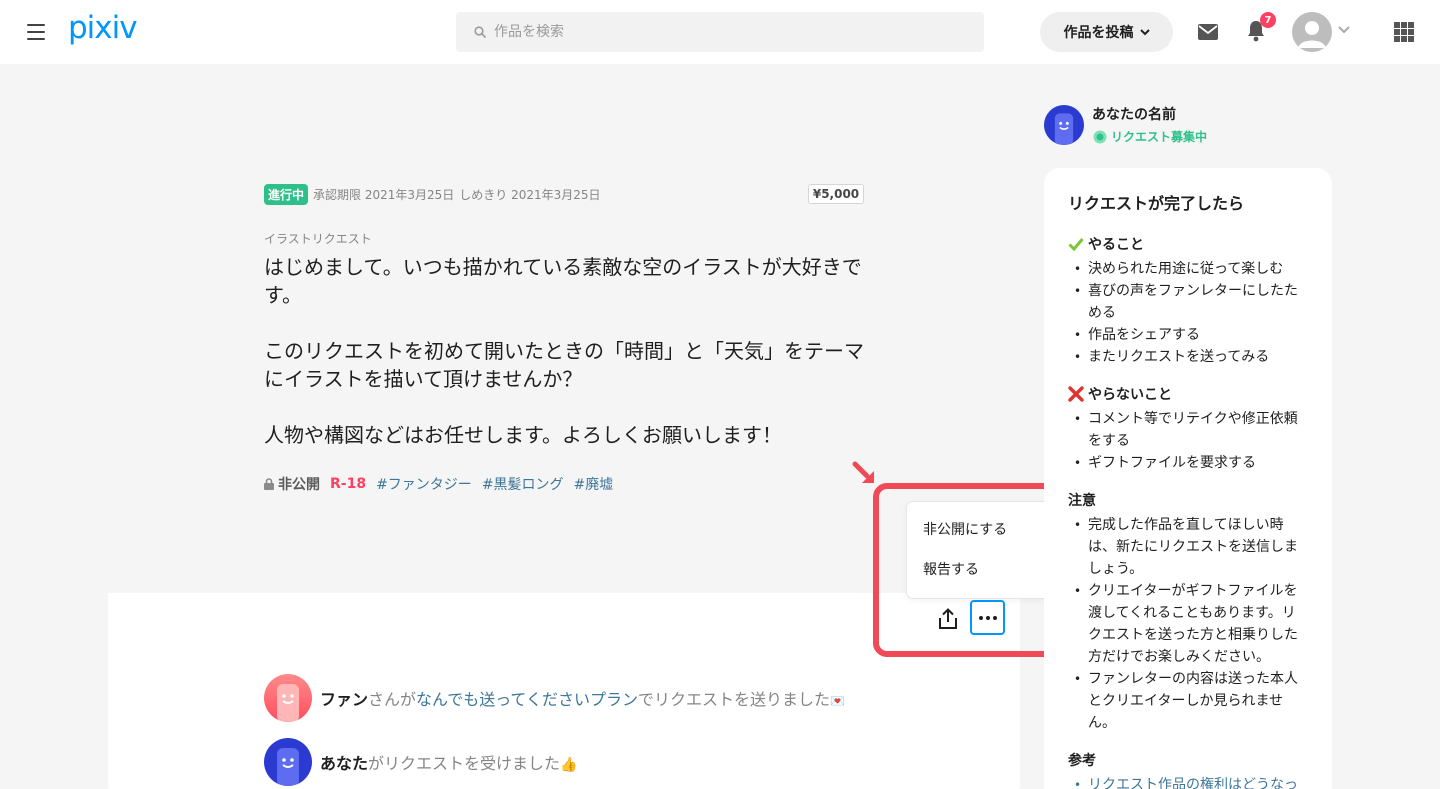 The height and width of the screenshot is (789, 1440). I want to click on activity-user-name: あなた, so click(344, 763).